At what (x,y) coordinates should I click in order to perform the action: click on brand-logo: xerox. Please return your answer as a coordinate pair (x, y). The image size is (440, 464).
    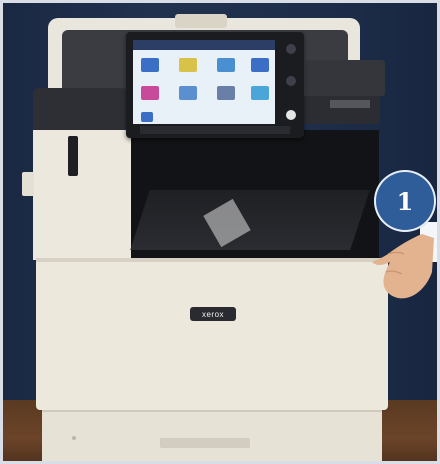
    Looking at the image, I should click on (213, 314).